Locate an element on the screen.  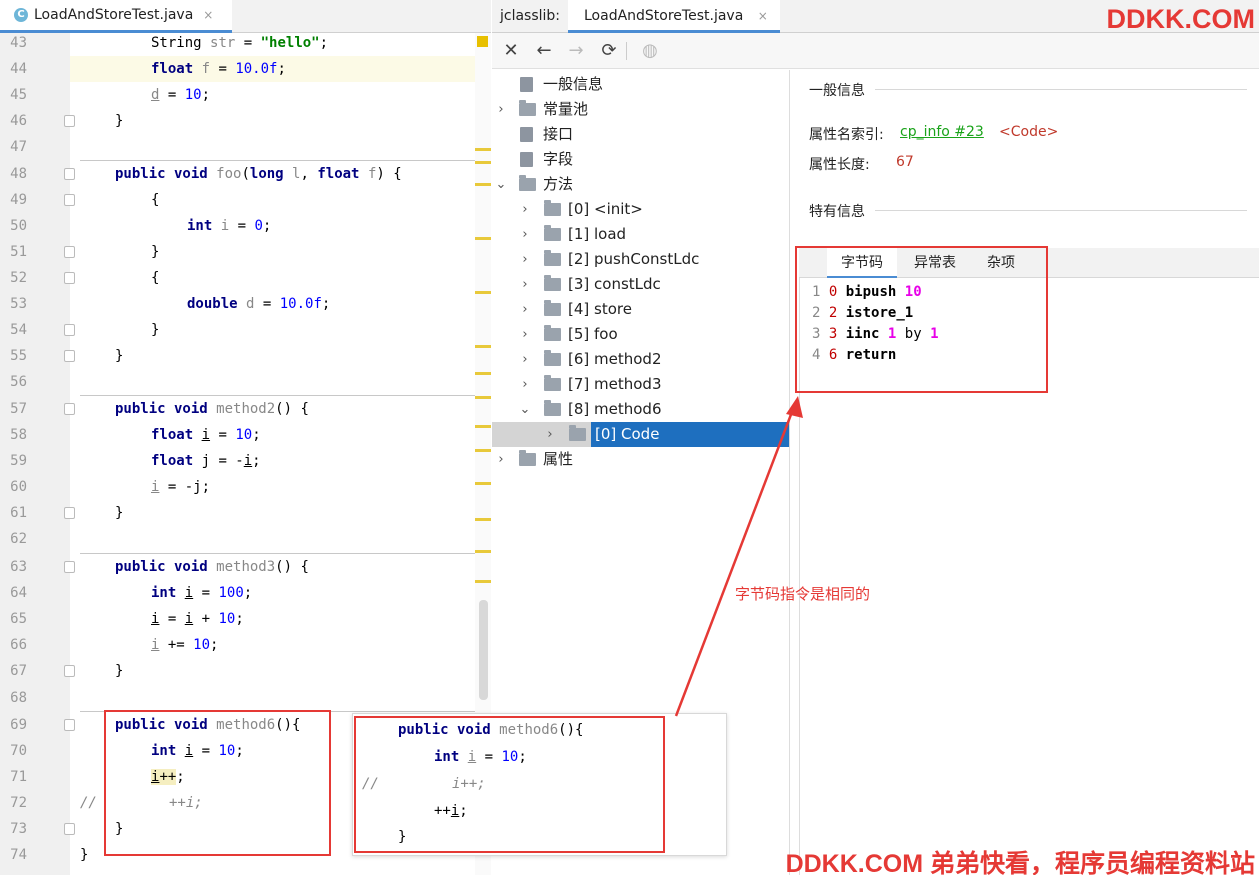
tree-node-attributes: › 属性 is located at coordinates (641, 459).